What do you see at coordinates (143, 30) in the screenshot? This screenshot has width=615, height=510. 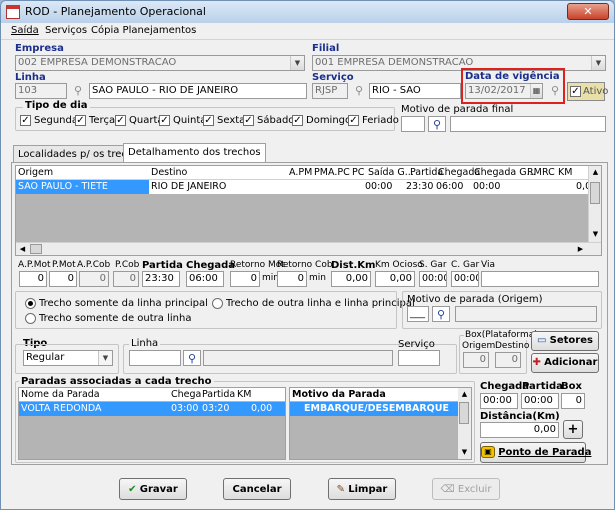 I see `menu-copia-planejamentos: Cópia Planejamentos` at bounding box center [143, 30].